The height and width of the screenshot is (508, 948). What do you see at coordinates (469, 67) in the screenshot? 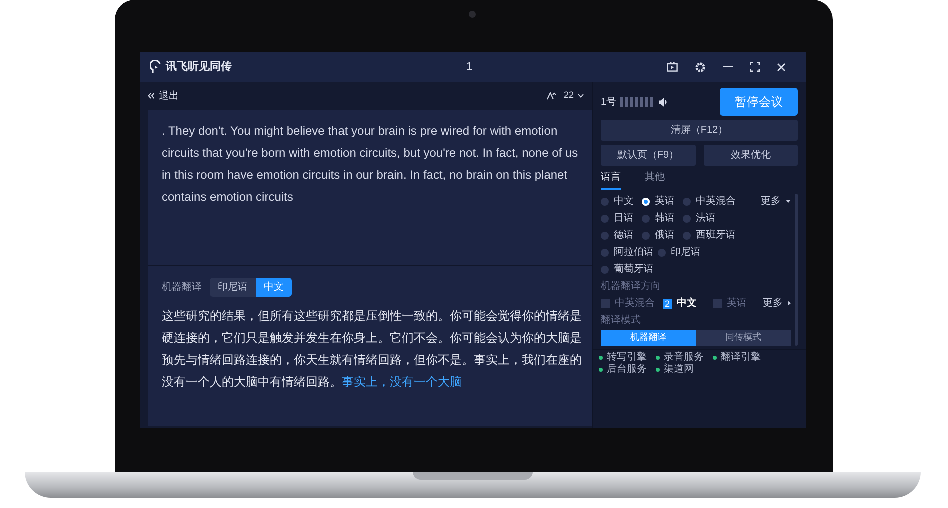
I see `meeting-number: 1` at bounding box center [469, 67].